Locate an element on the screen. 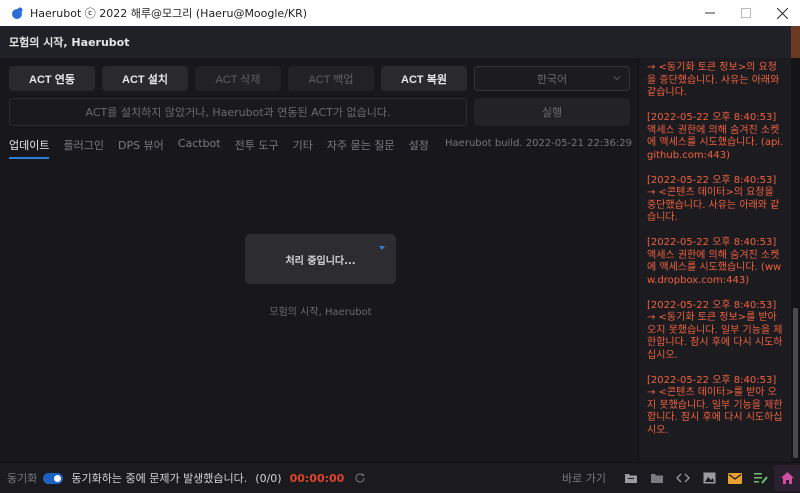  close-button is located at coordinates (782, 13).